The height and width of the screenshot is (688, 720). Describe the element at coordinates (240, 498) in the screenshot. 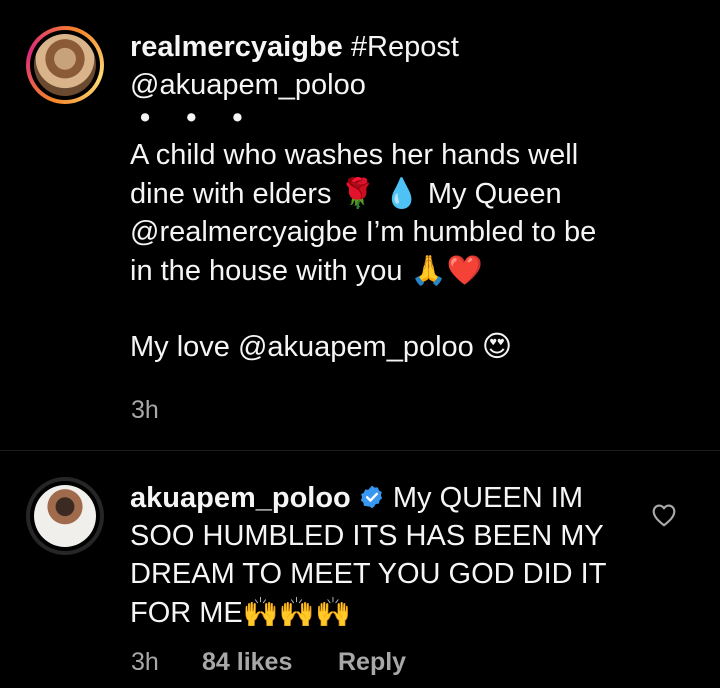

I see `username: akuapem_poloo` at that location.